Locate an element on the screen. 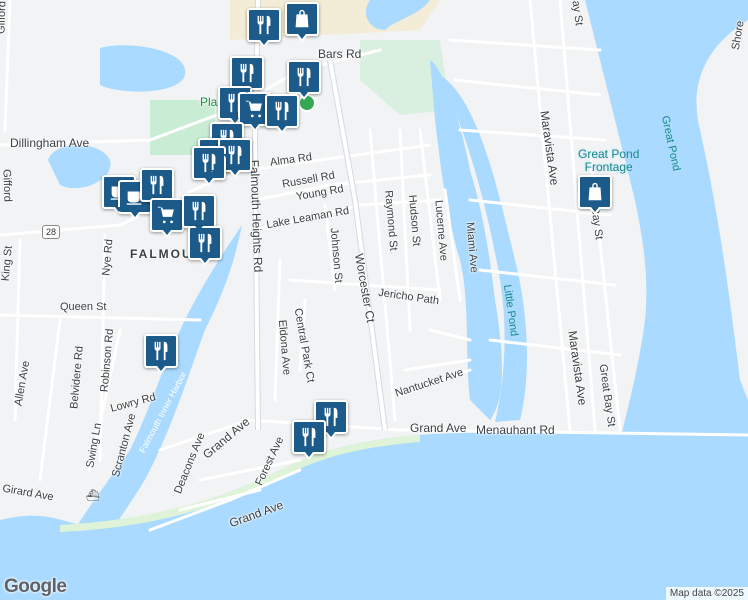 This screenshot has width=748, height=600. street-label-grand-ave-center: Grand Ave is located at coordinates (438, 428).